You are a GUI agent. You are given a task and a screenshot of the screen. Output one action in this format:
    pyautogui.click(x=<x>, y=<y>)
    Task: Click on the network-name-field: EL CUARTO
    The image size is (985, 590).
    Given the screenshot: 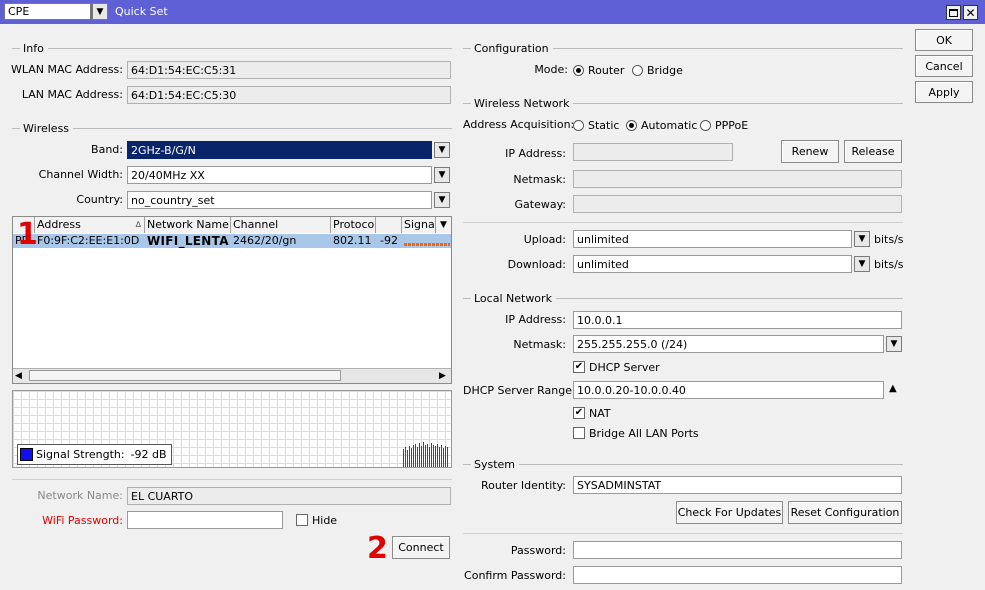 What is the action you would take?
    pyautogui.click(x=289, y=496)
    